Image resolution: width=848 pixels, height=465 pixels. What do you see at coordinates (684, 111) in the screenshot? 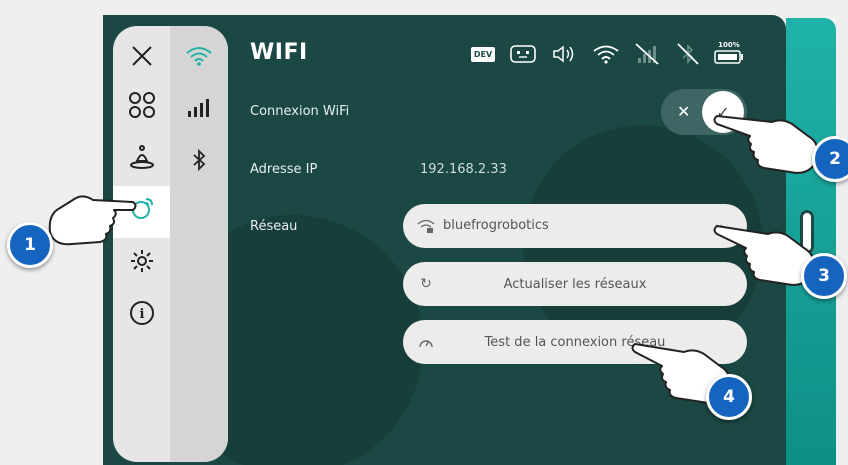
I see `toggle-off-icon: ✕` at bounding box center [684, 111].